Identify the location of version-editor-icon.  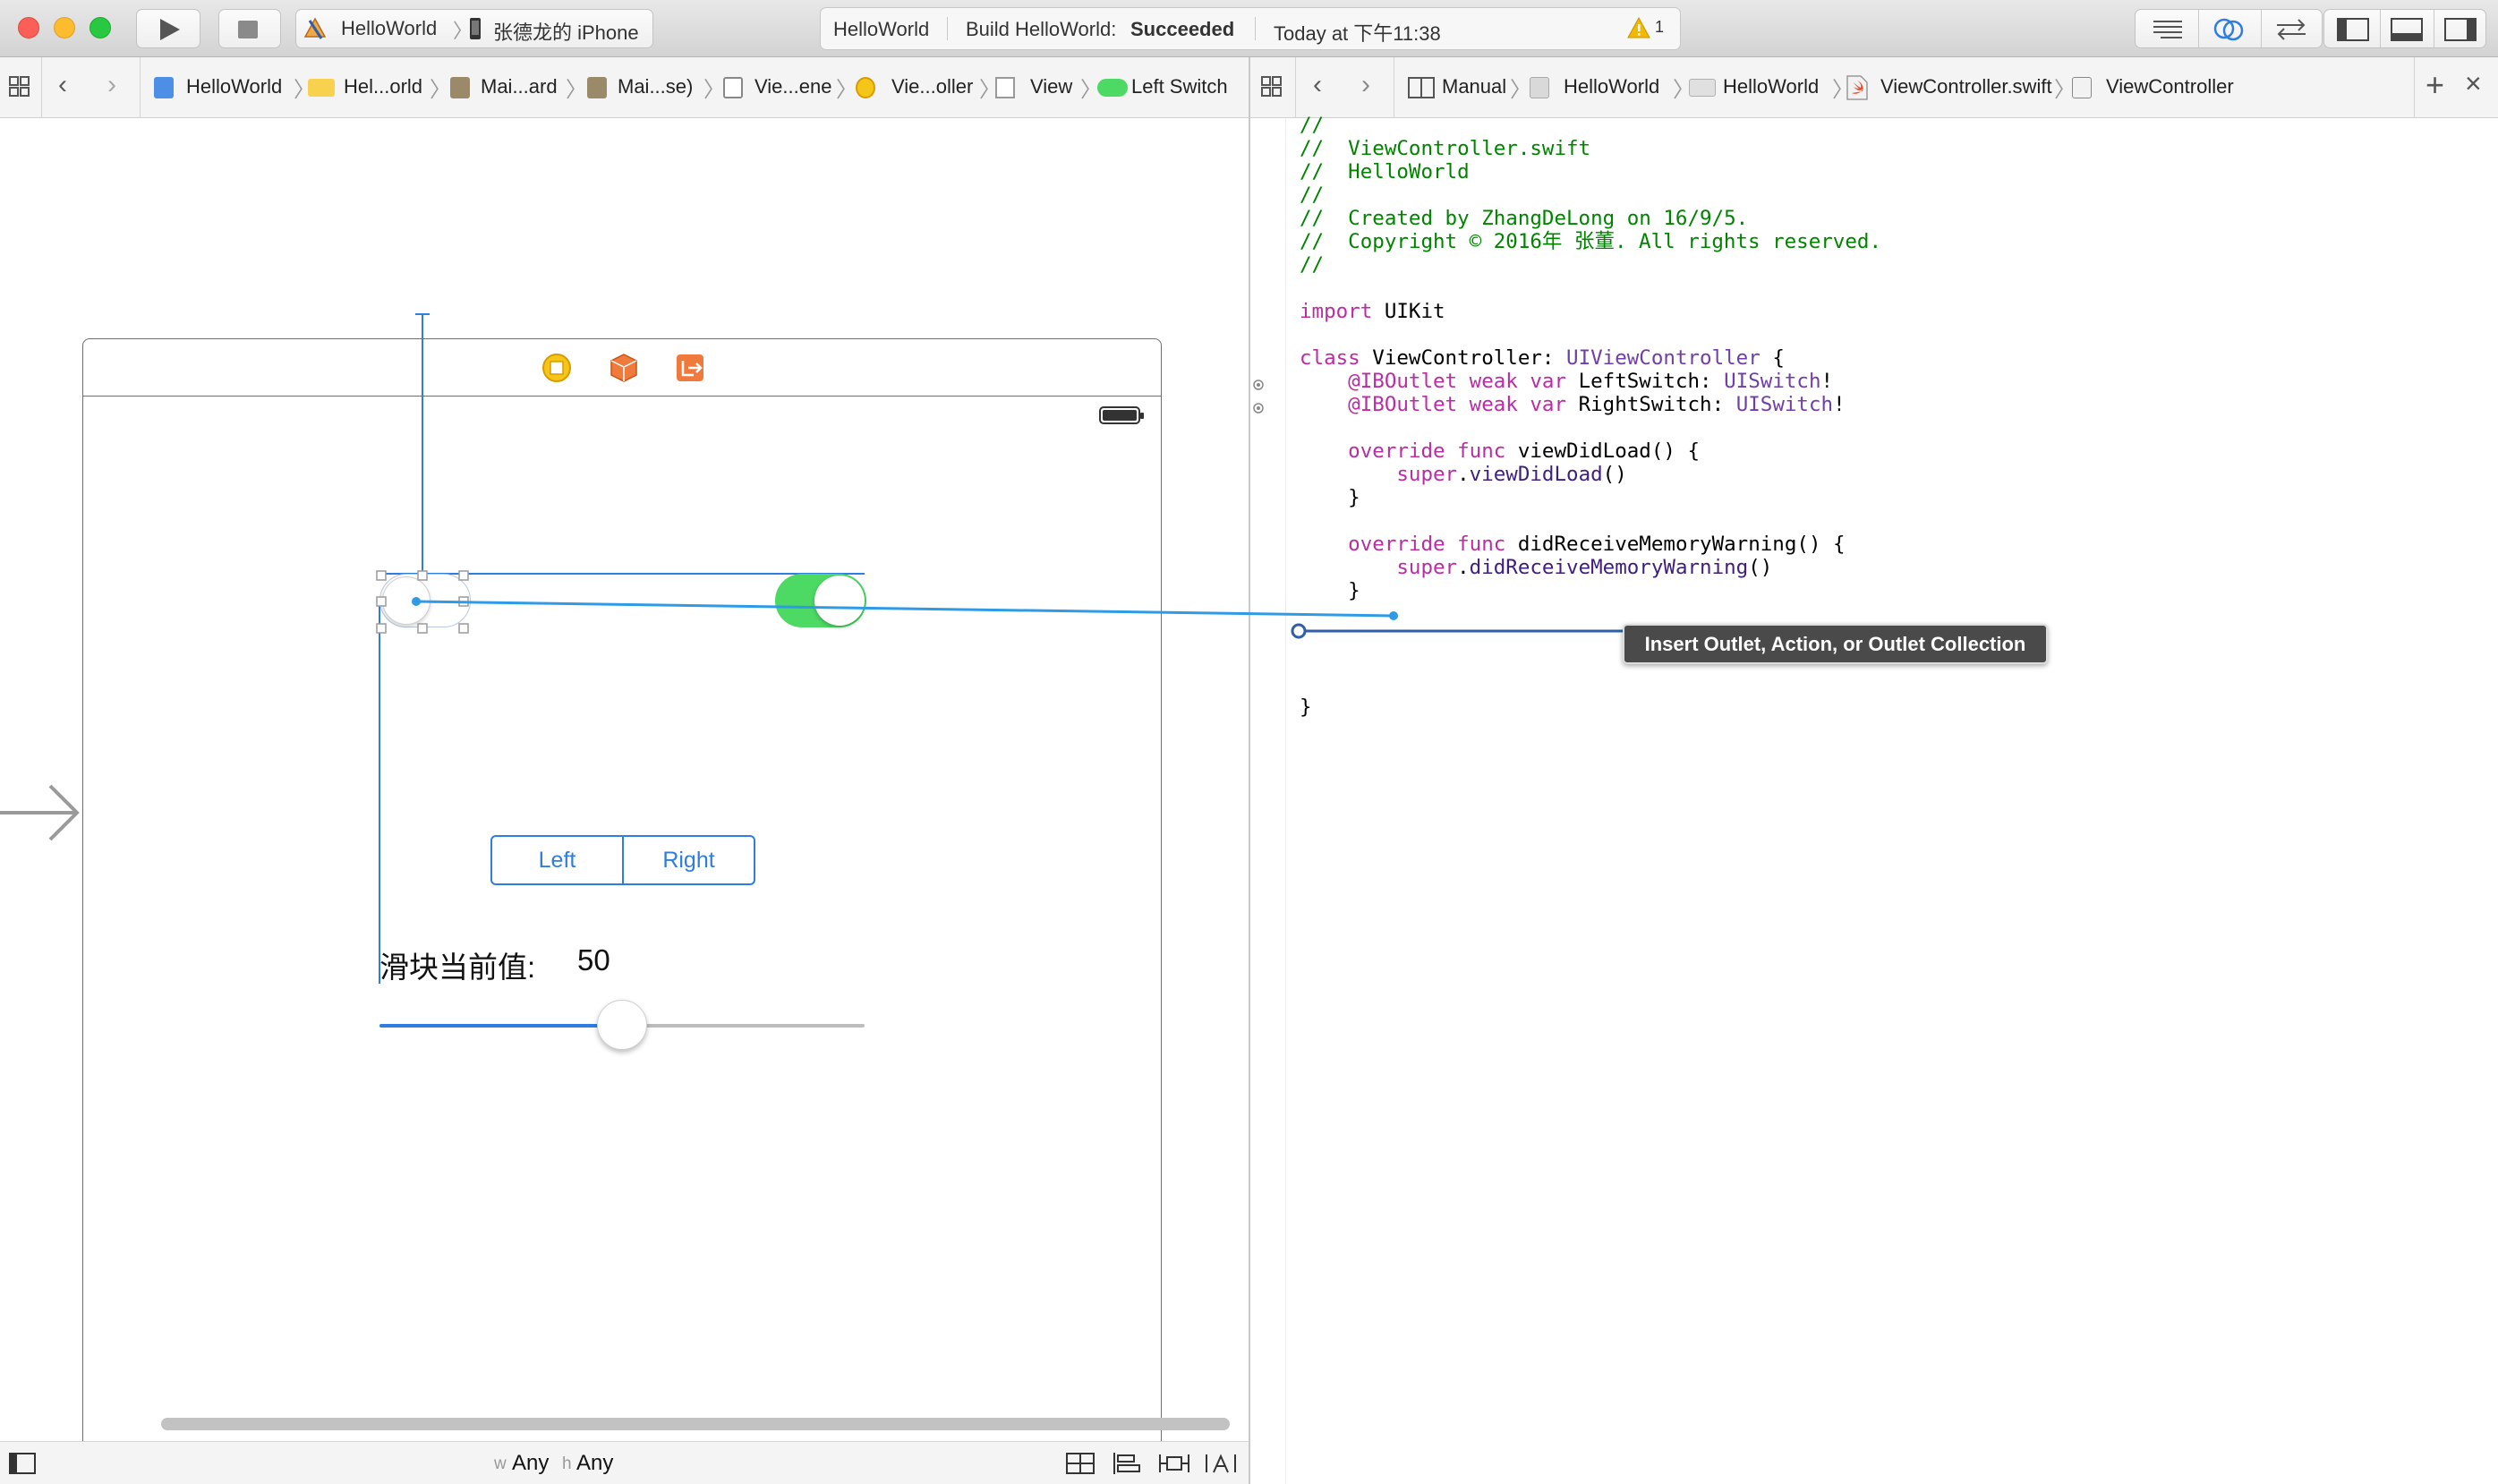
(2291, 29).